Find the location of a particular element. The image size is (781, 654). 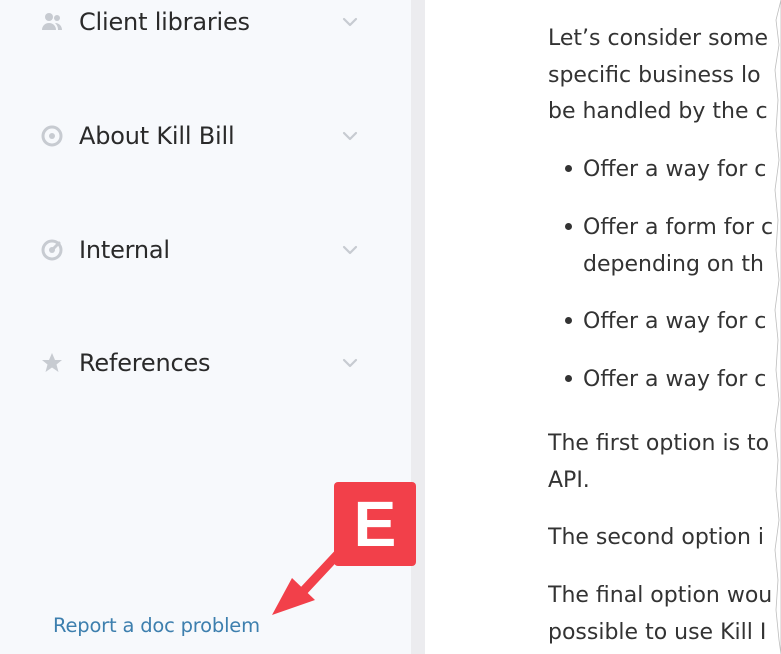

sidebar-item-about-kill-bill: About Kill Bill is located at coordinates (200, 136).